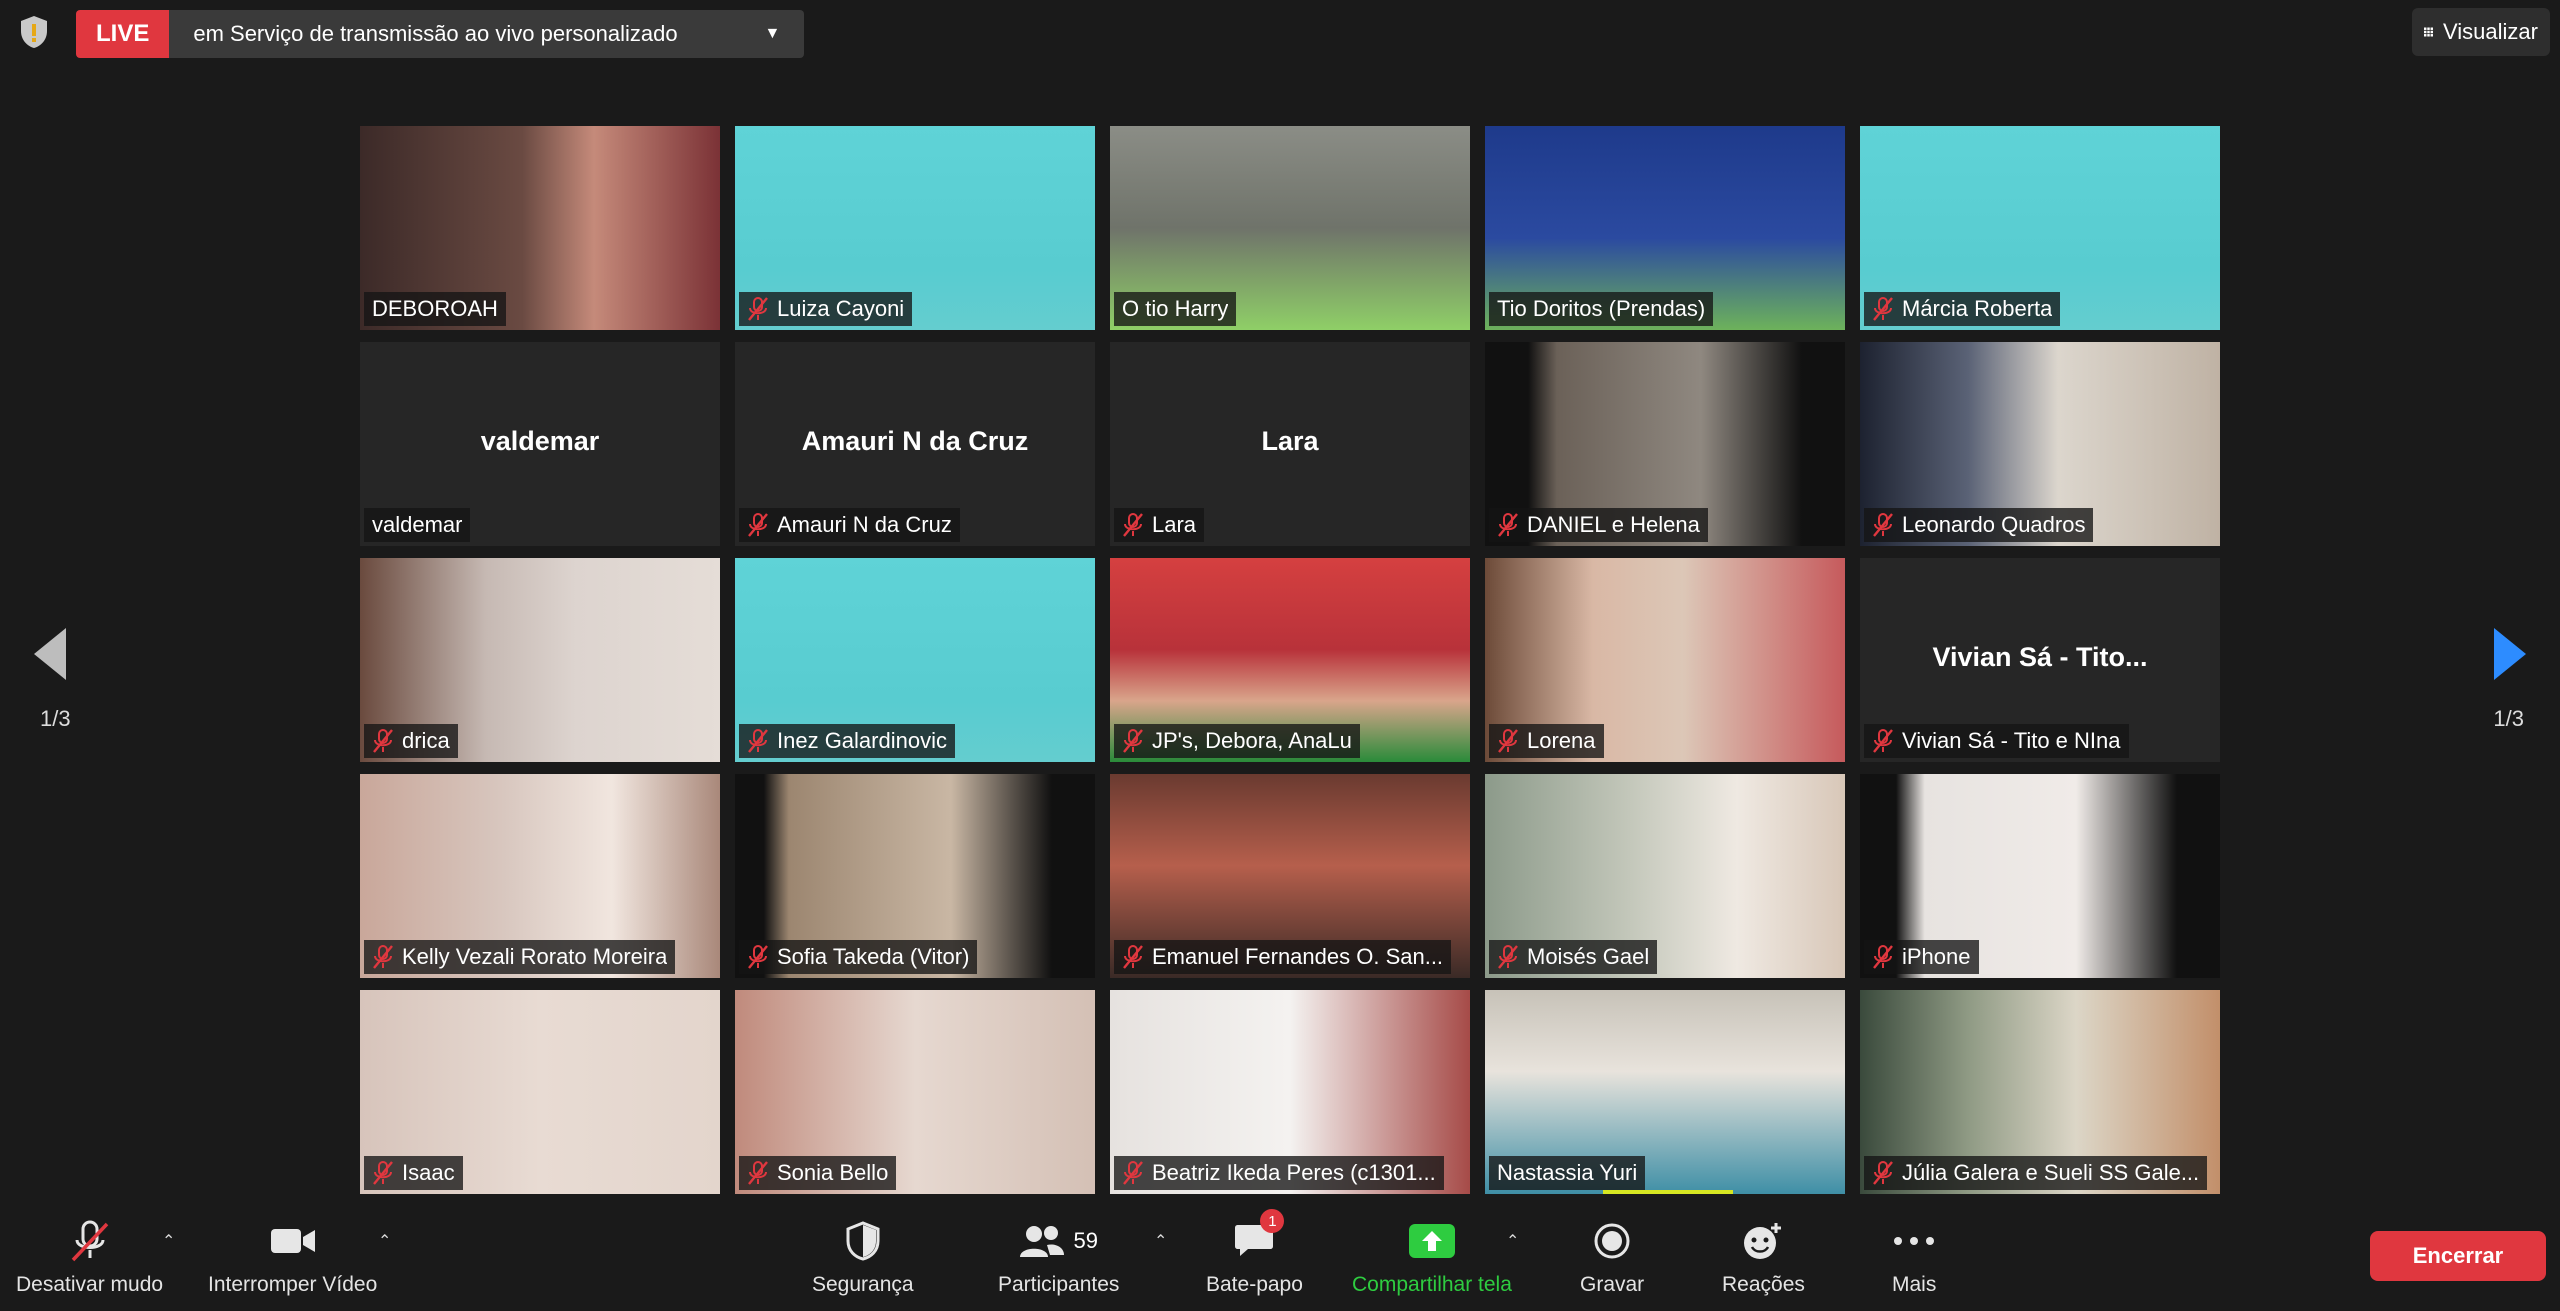 Image resolution: width=2560 pixels, height=1311 pixels. What do you see at coordinates (540, 660) in the screenshot?
I see `participant-tile: drica` at bounding box center [540, 660].